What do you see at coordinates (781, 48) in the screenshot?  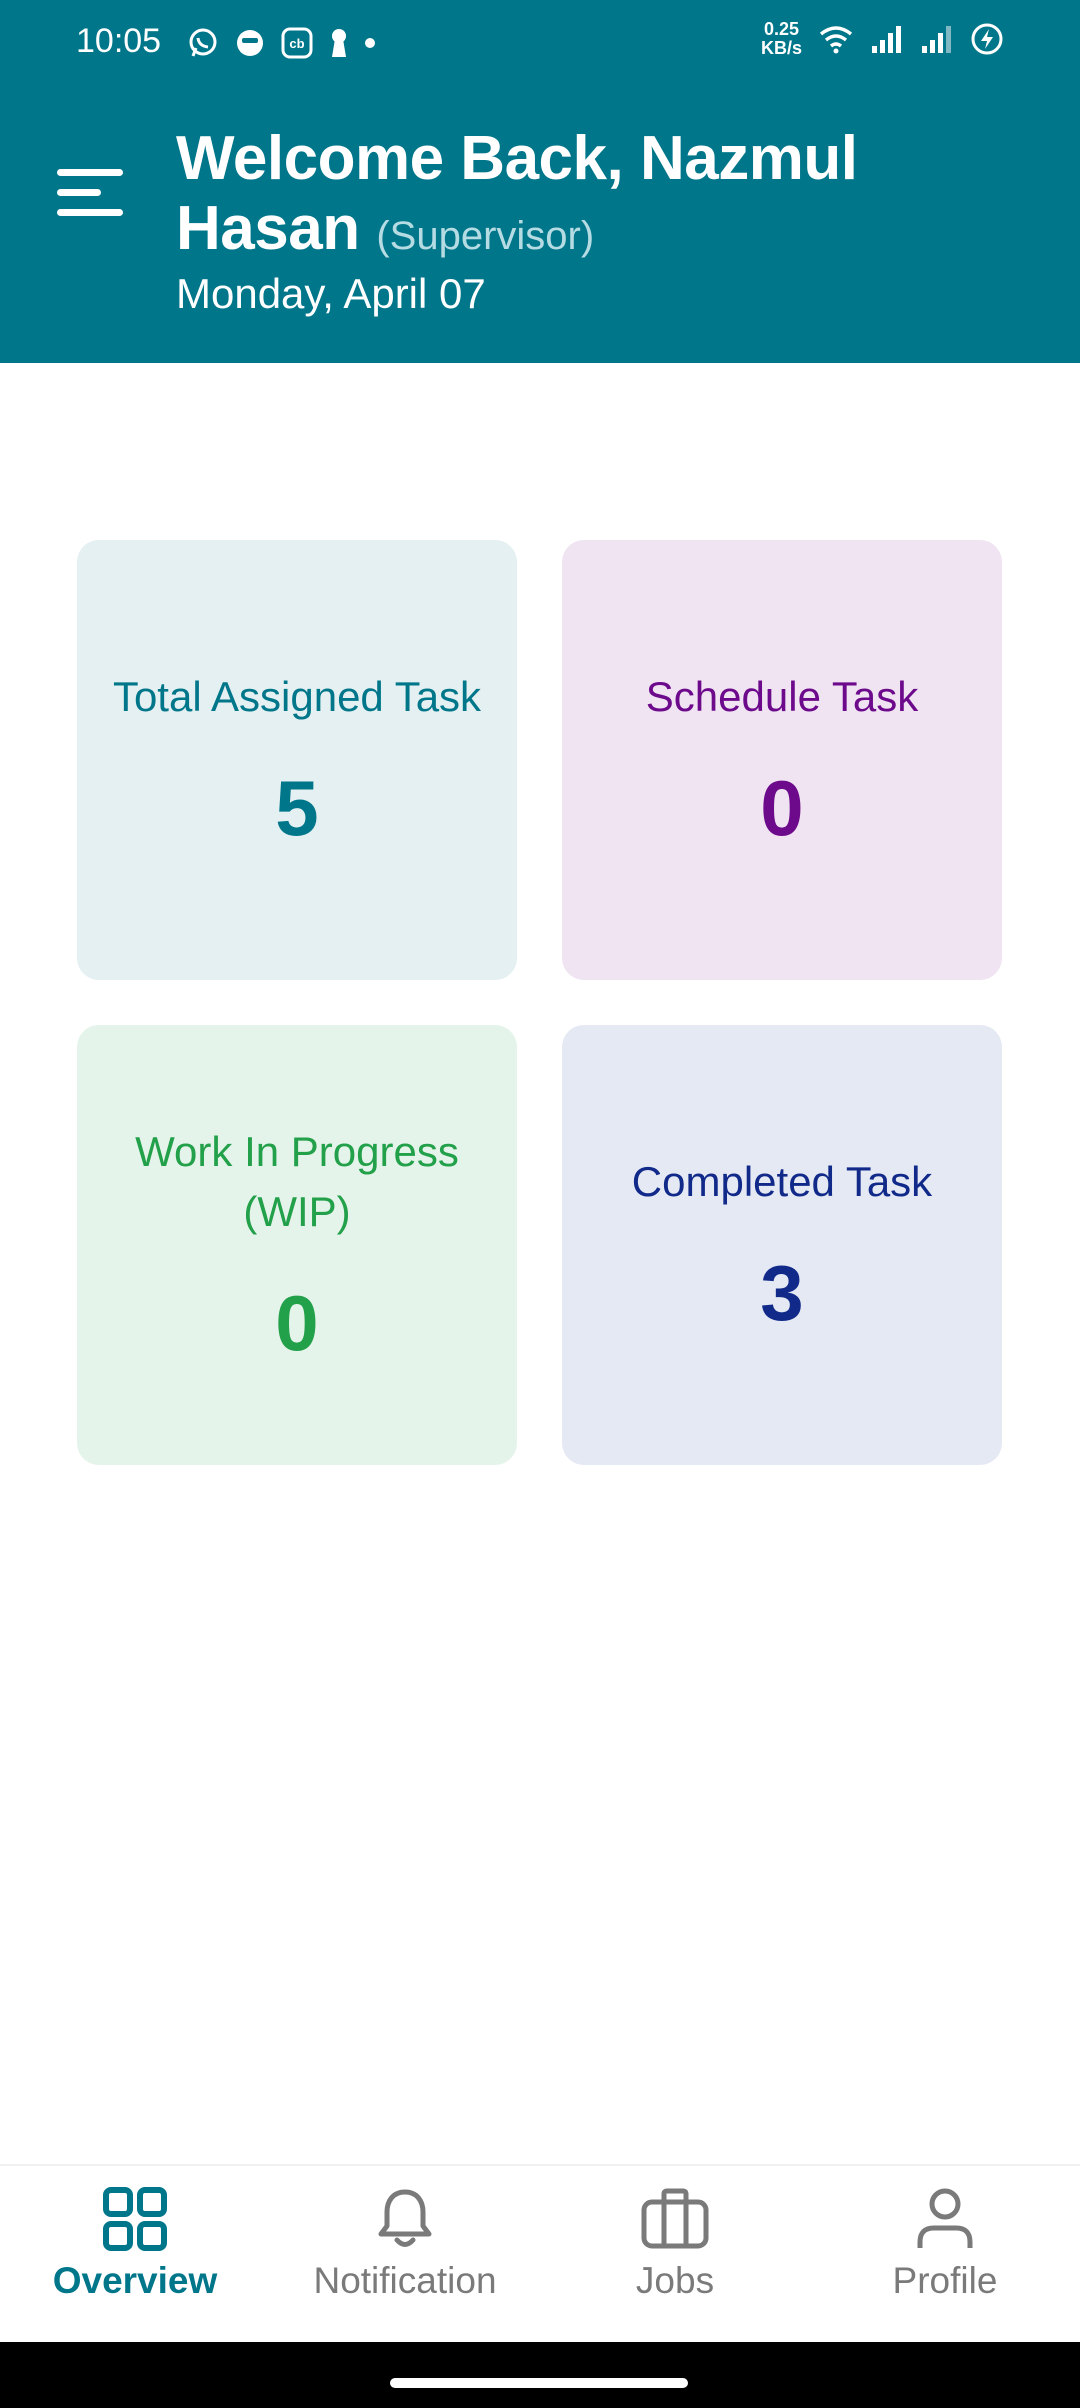 I see `net-speed-unit: KB/s` at bounding box center [781, 48].